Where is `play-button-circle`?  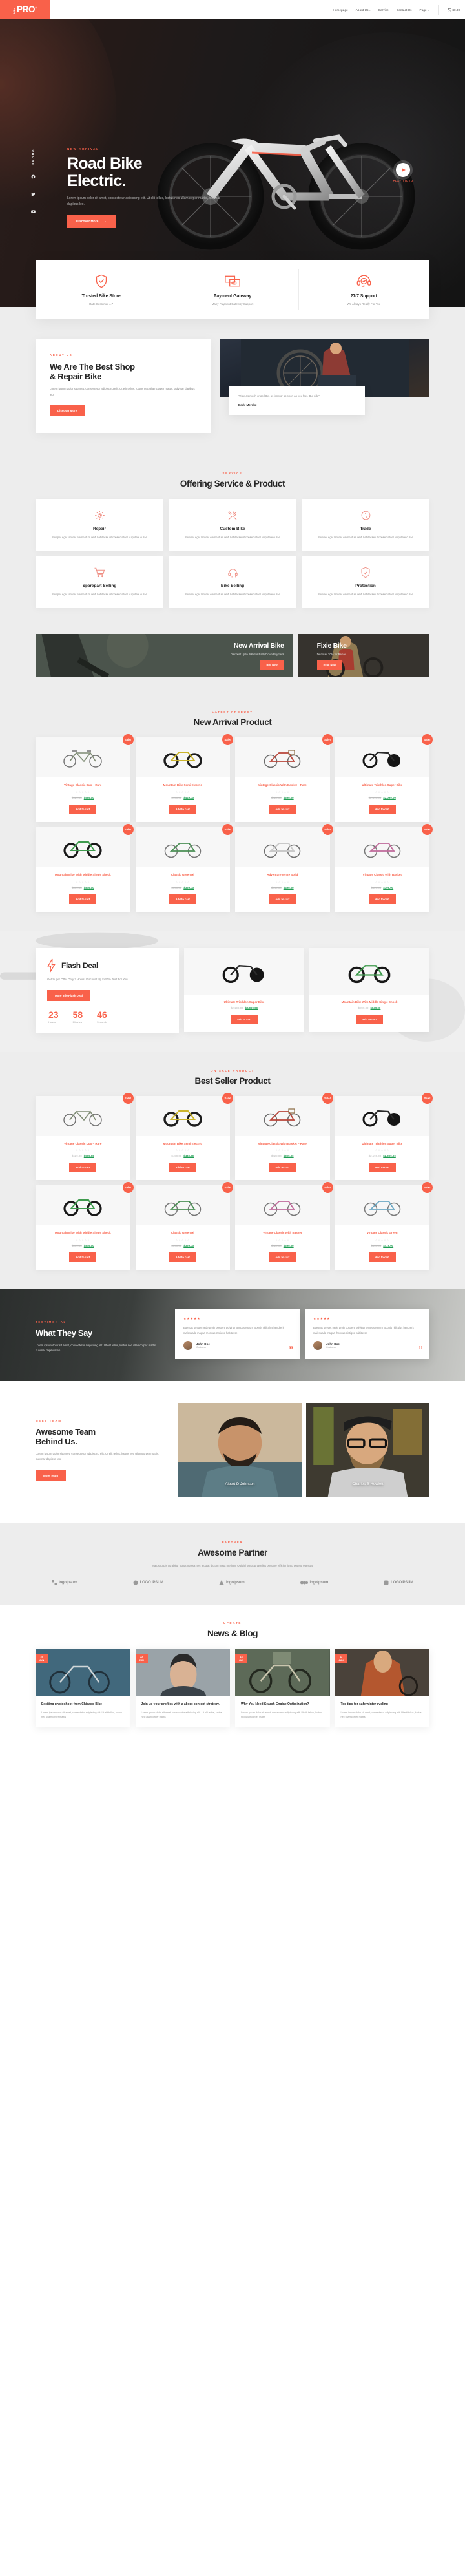 play-button-circle is located at coordinates (403, 170).